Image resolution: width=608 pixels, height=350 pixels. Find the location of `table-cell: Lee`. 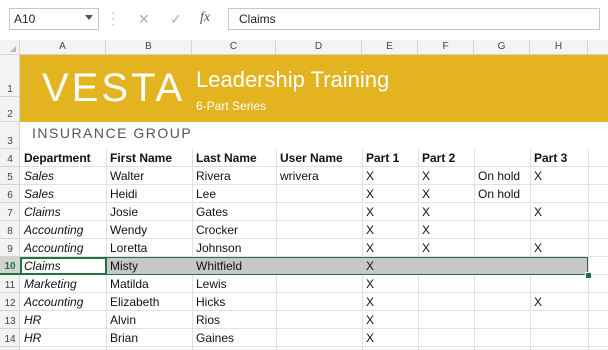

table-cell: Lee is located at coordinates (204, 194).